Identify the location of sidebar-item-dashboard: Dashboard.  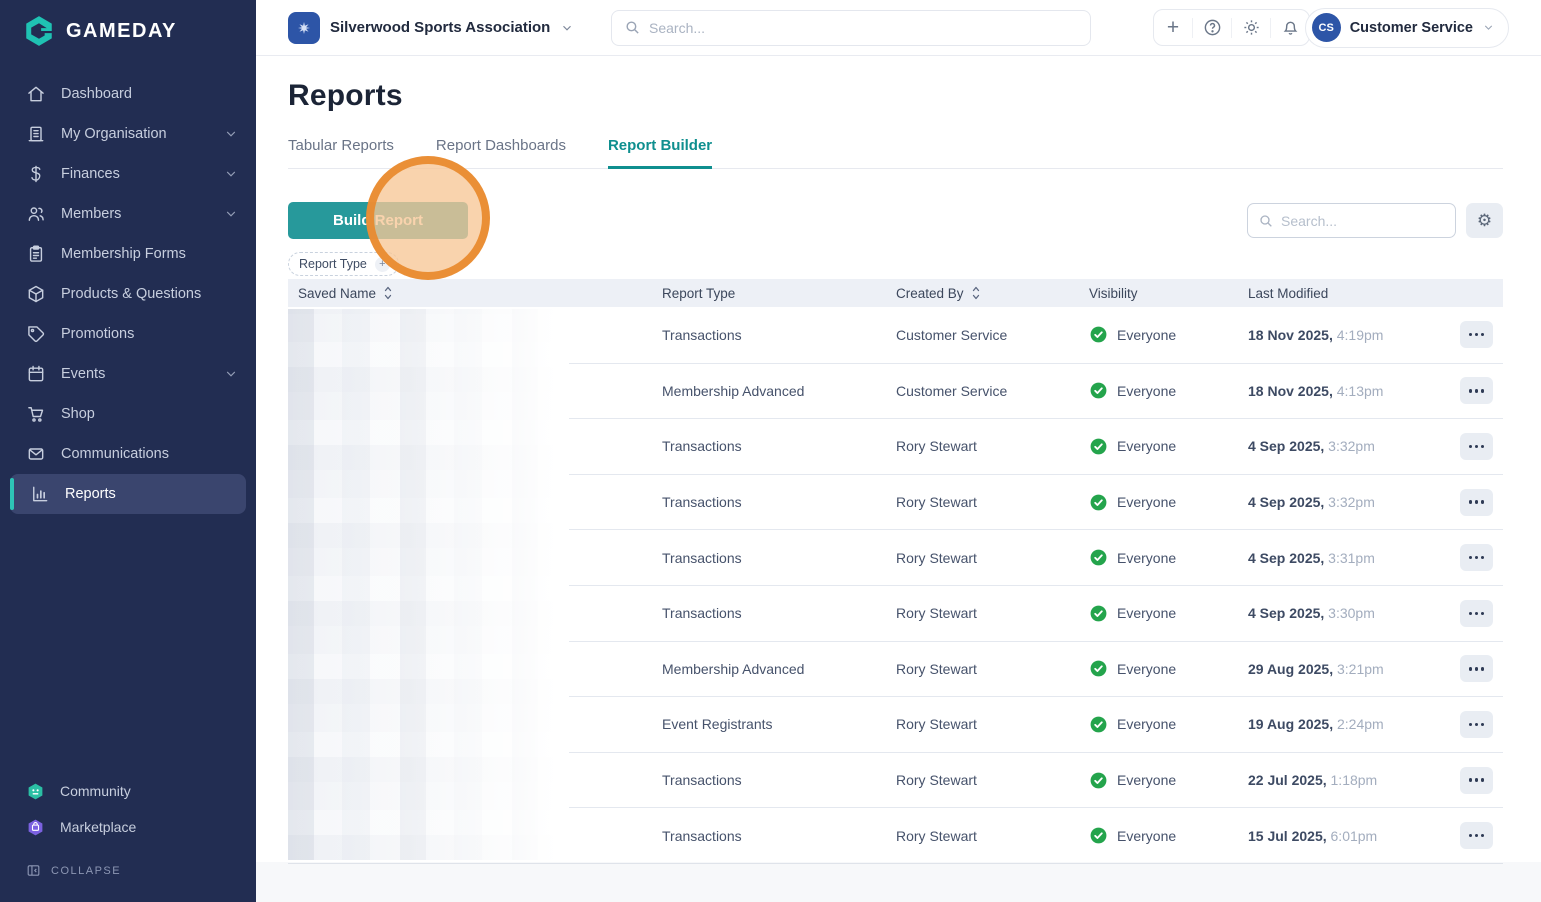
(128, 94).